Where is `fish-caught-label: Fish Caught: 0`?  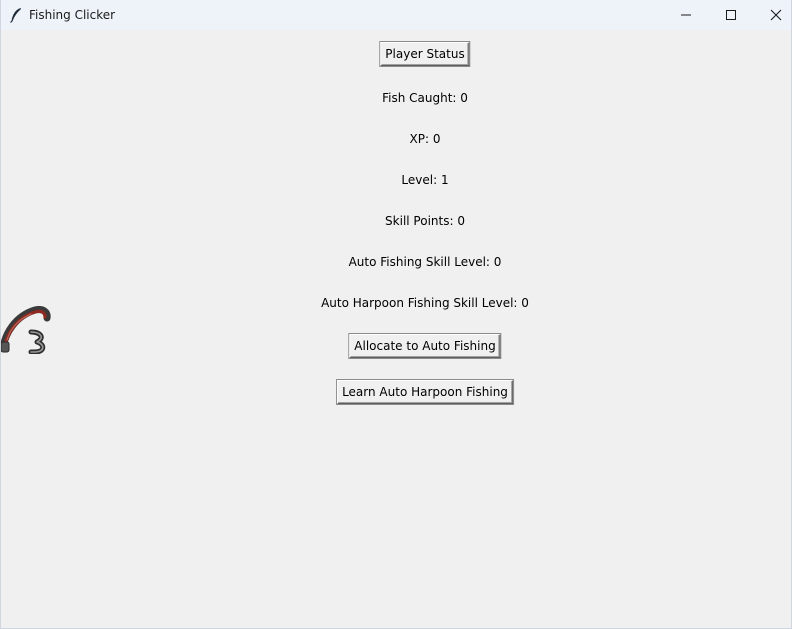
fish-caught-label: Fish Caught: 0 is located at coordinates (425, 98).